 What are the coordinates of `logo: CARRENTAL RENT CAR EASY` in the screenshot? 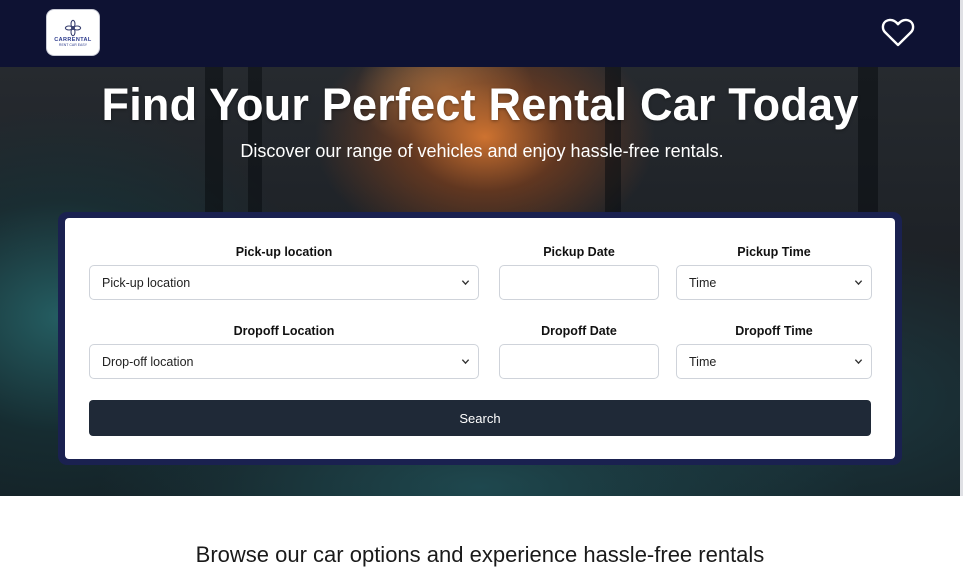 It's located at (73, 32).